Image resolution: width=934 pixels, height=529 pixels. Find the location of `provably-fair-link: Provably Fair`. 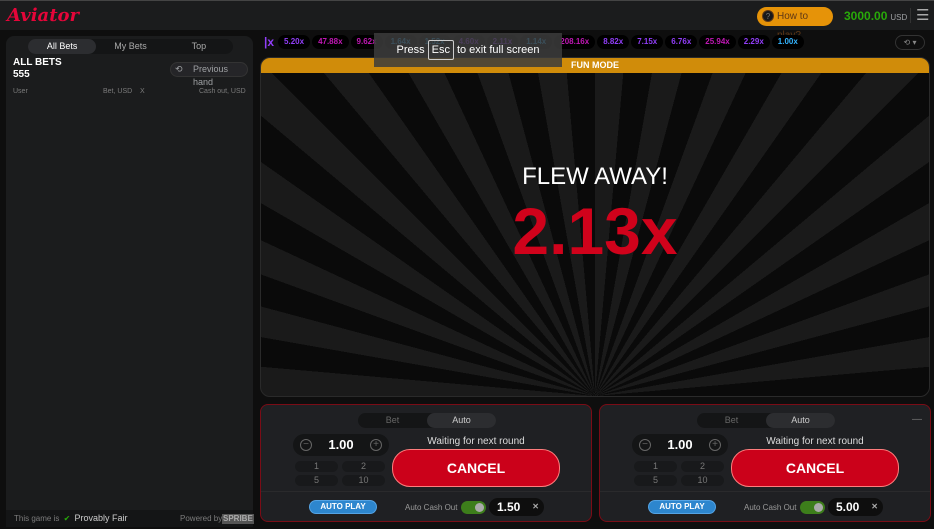

provably-fair-link: Provably Fair is located at coordinates (101, 518).